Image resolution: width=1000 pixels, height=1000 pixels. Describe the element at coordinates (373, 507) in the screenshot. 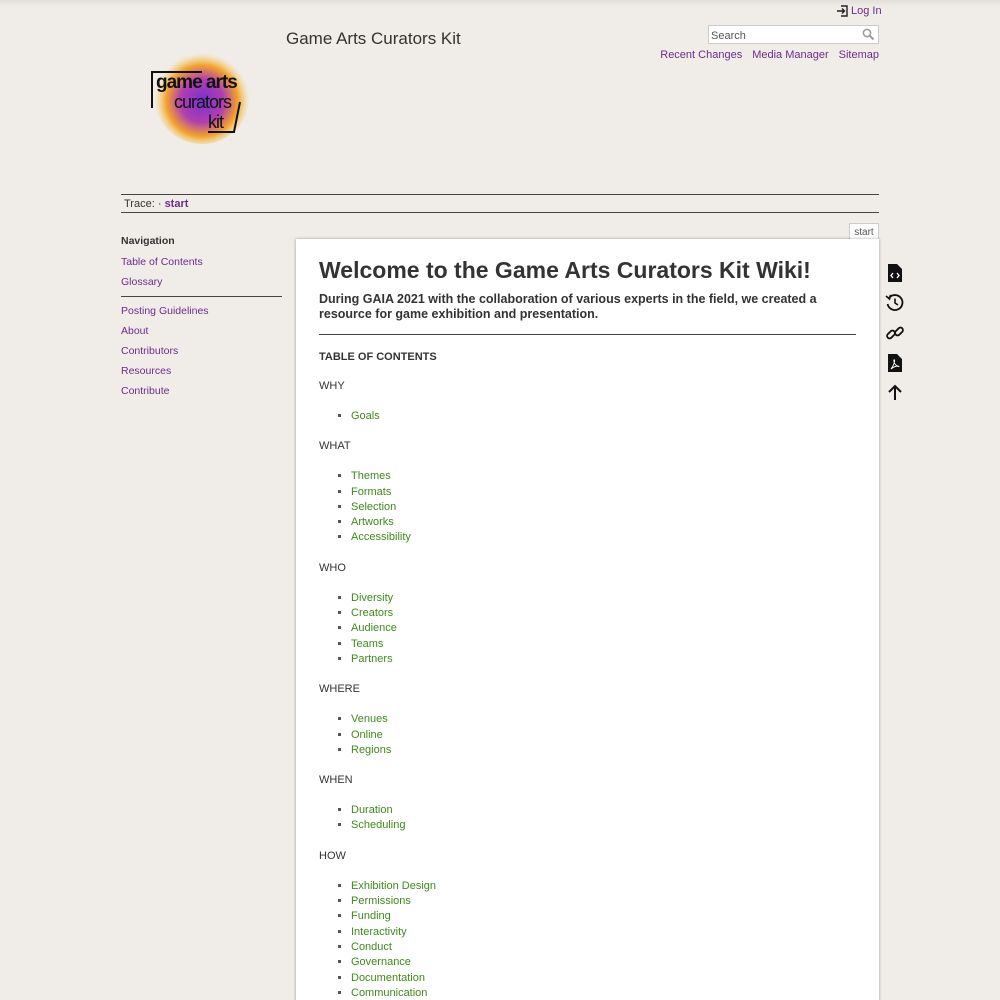

I see `toc-link: Selection` at that location.